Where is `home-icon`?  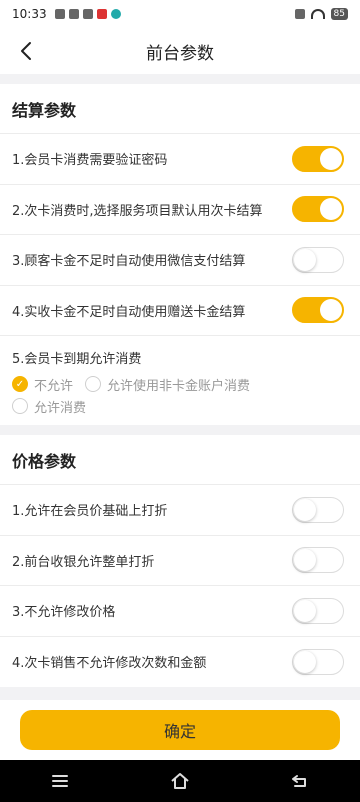 home-icon is located at coordinates (180, 781).